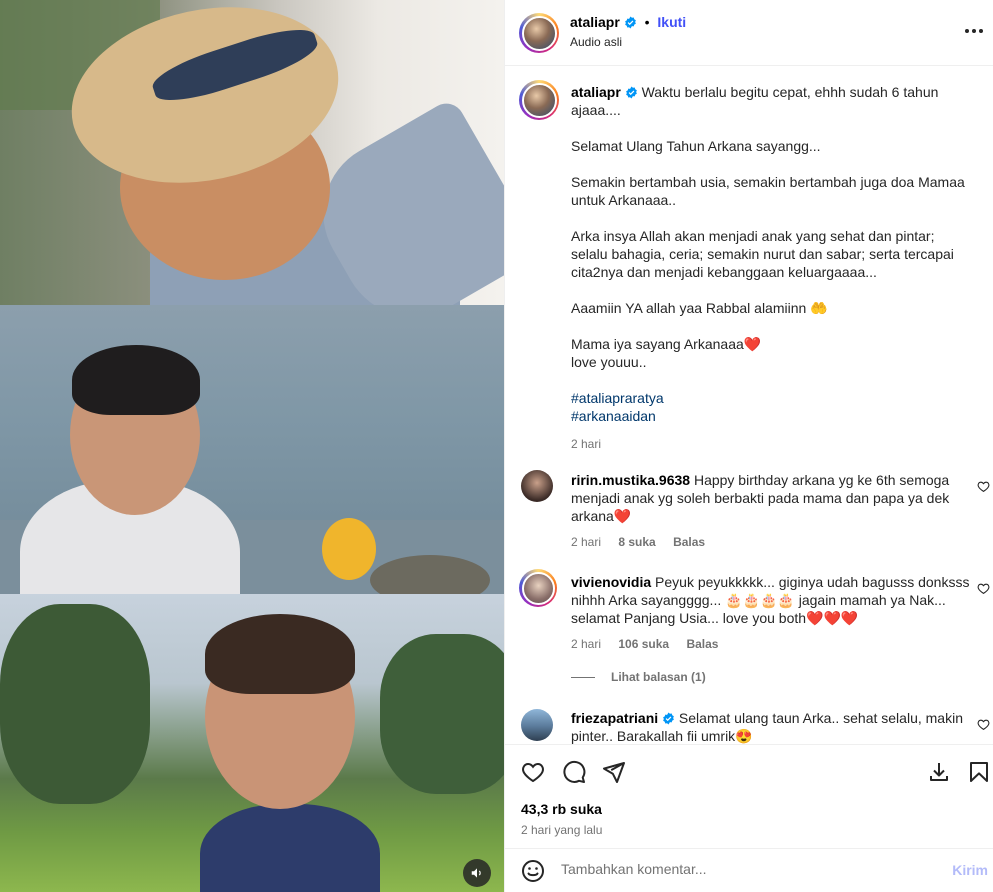  What do you see at coordinates (643, 644) in the screenshot?
I see `comment-likes: 106 suka` at bounding box center [643, 644].